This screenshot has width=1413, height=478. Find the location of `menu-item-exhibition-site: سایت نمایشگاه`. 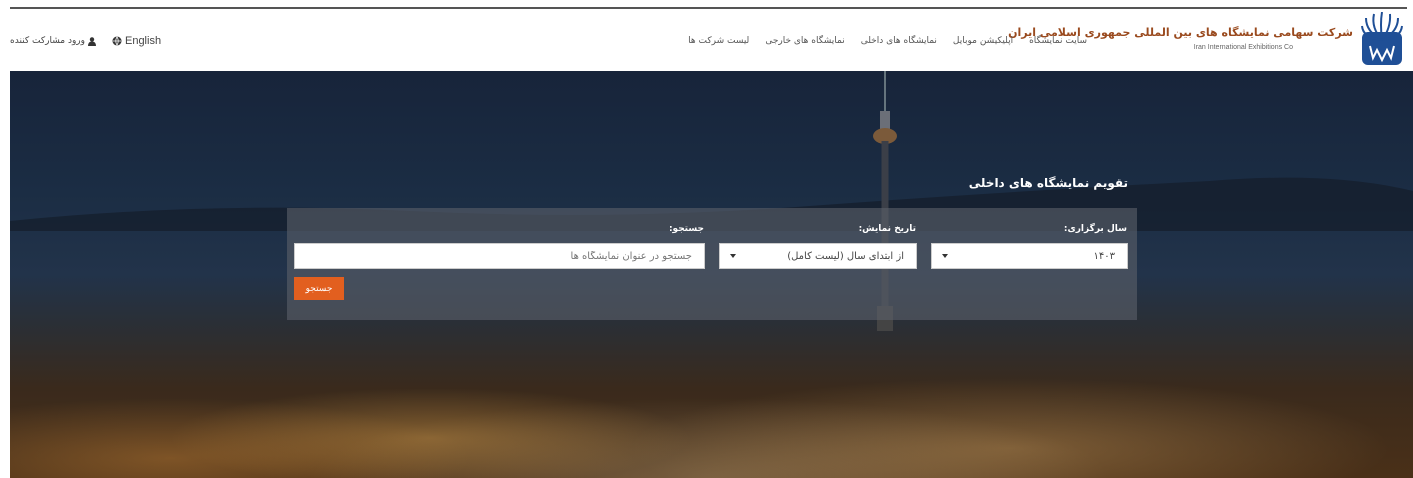

menu-item-exhibition-site: سایت نمایشگاه is located at coordinates (1058, 41).